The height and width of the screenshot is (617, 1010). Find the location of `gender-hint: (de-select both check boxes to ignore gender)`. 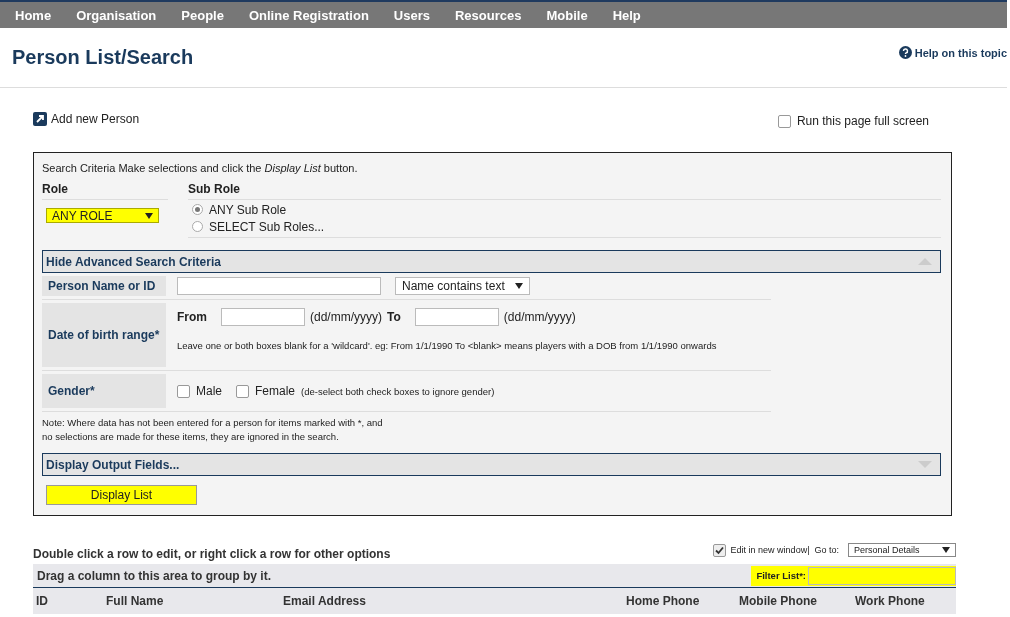

gender-hint: (de-select both check boxes to ignore gender) is located at coordinates (398, 391).